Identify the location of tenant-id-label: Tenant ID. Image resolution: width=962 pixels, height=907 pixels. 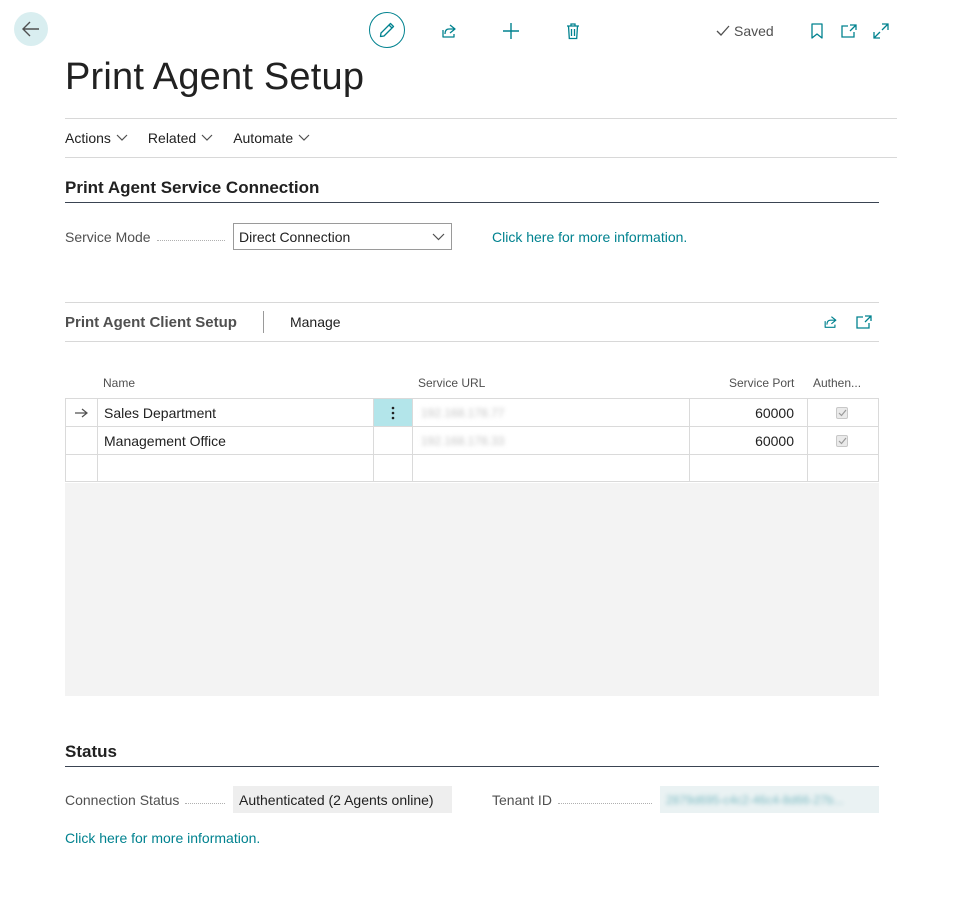
(522, 800).